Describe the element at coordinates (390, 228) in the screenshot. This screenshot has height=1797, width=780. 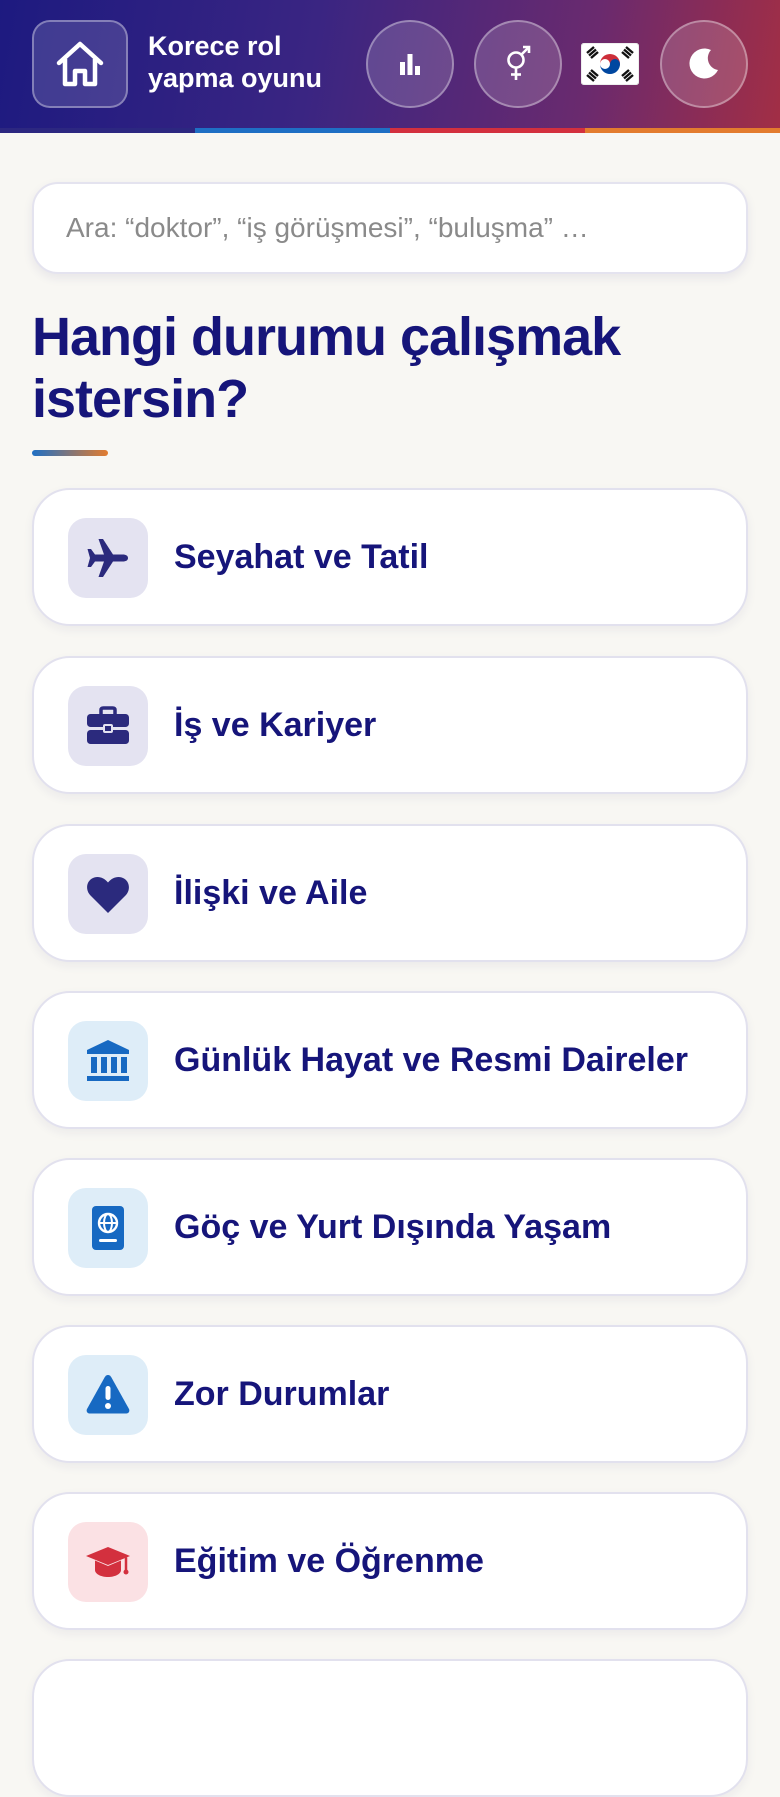
I see `search-input` at that location.